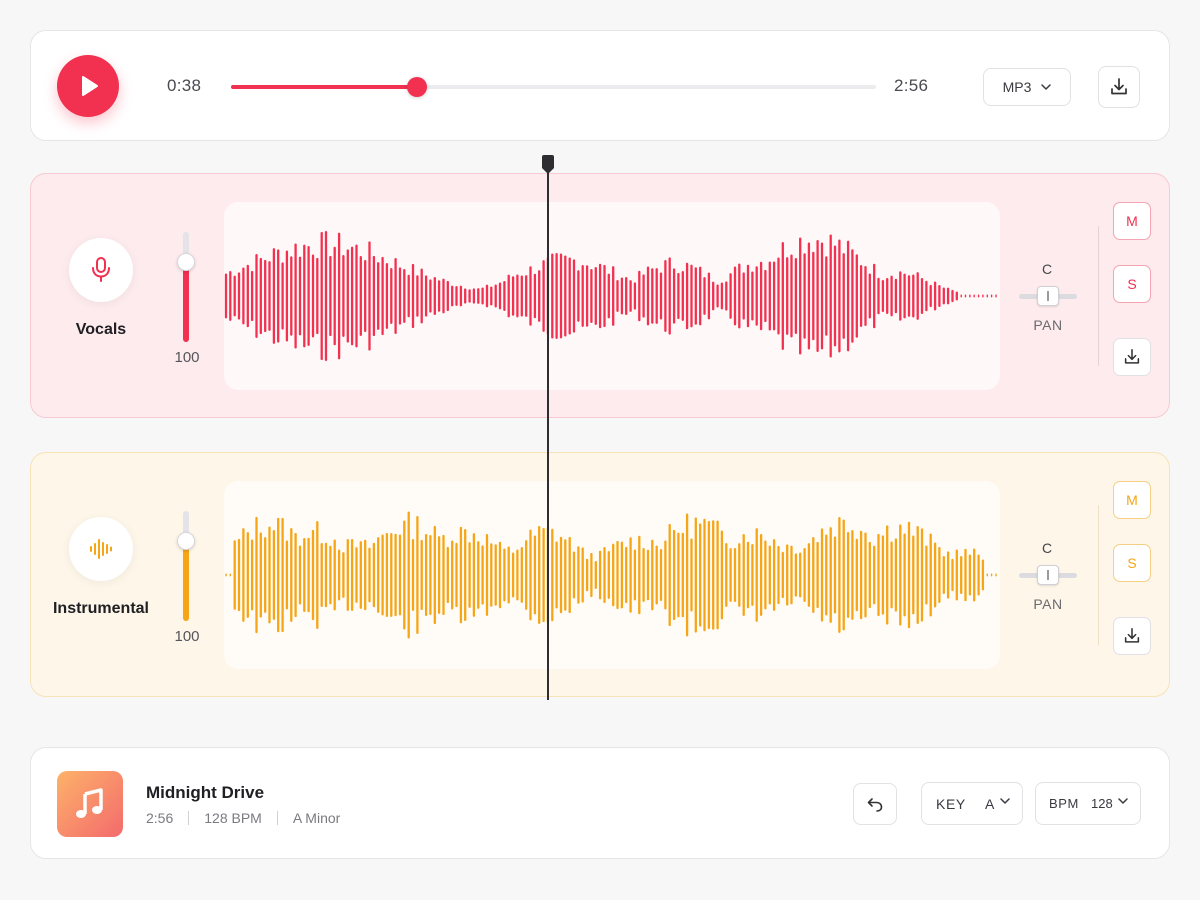 The image size is (1200, 900). Describe the element at coordinates (1064, 803) in the screenshot. I see `bpm-label: BPM` at that location.